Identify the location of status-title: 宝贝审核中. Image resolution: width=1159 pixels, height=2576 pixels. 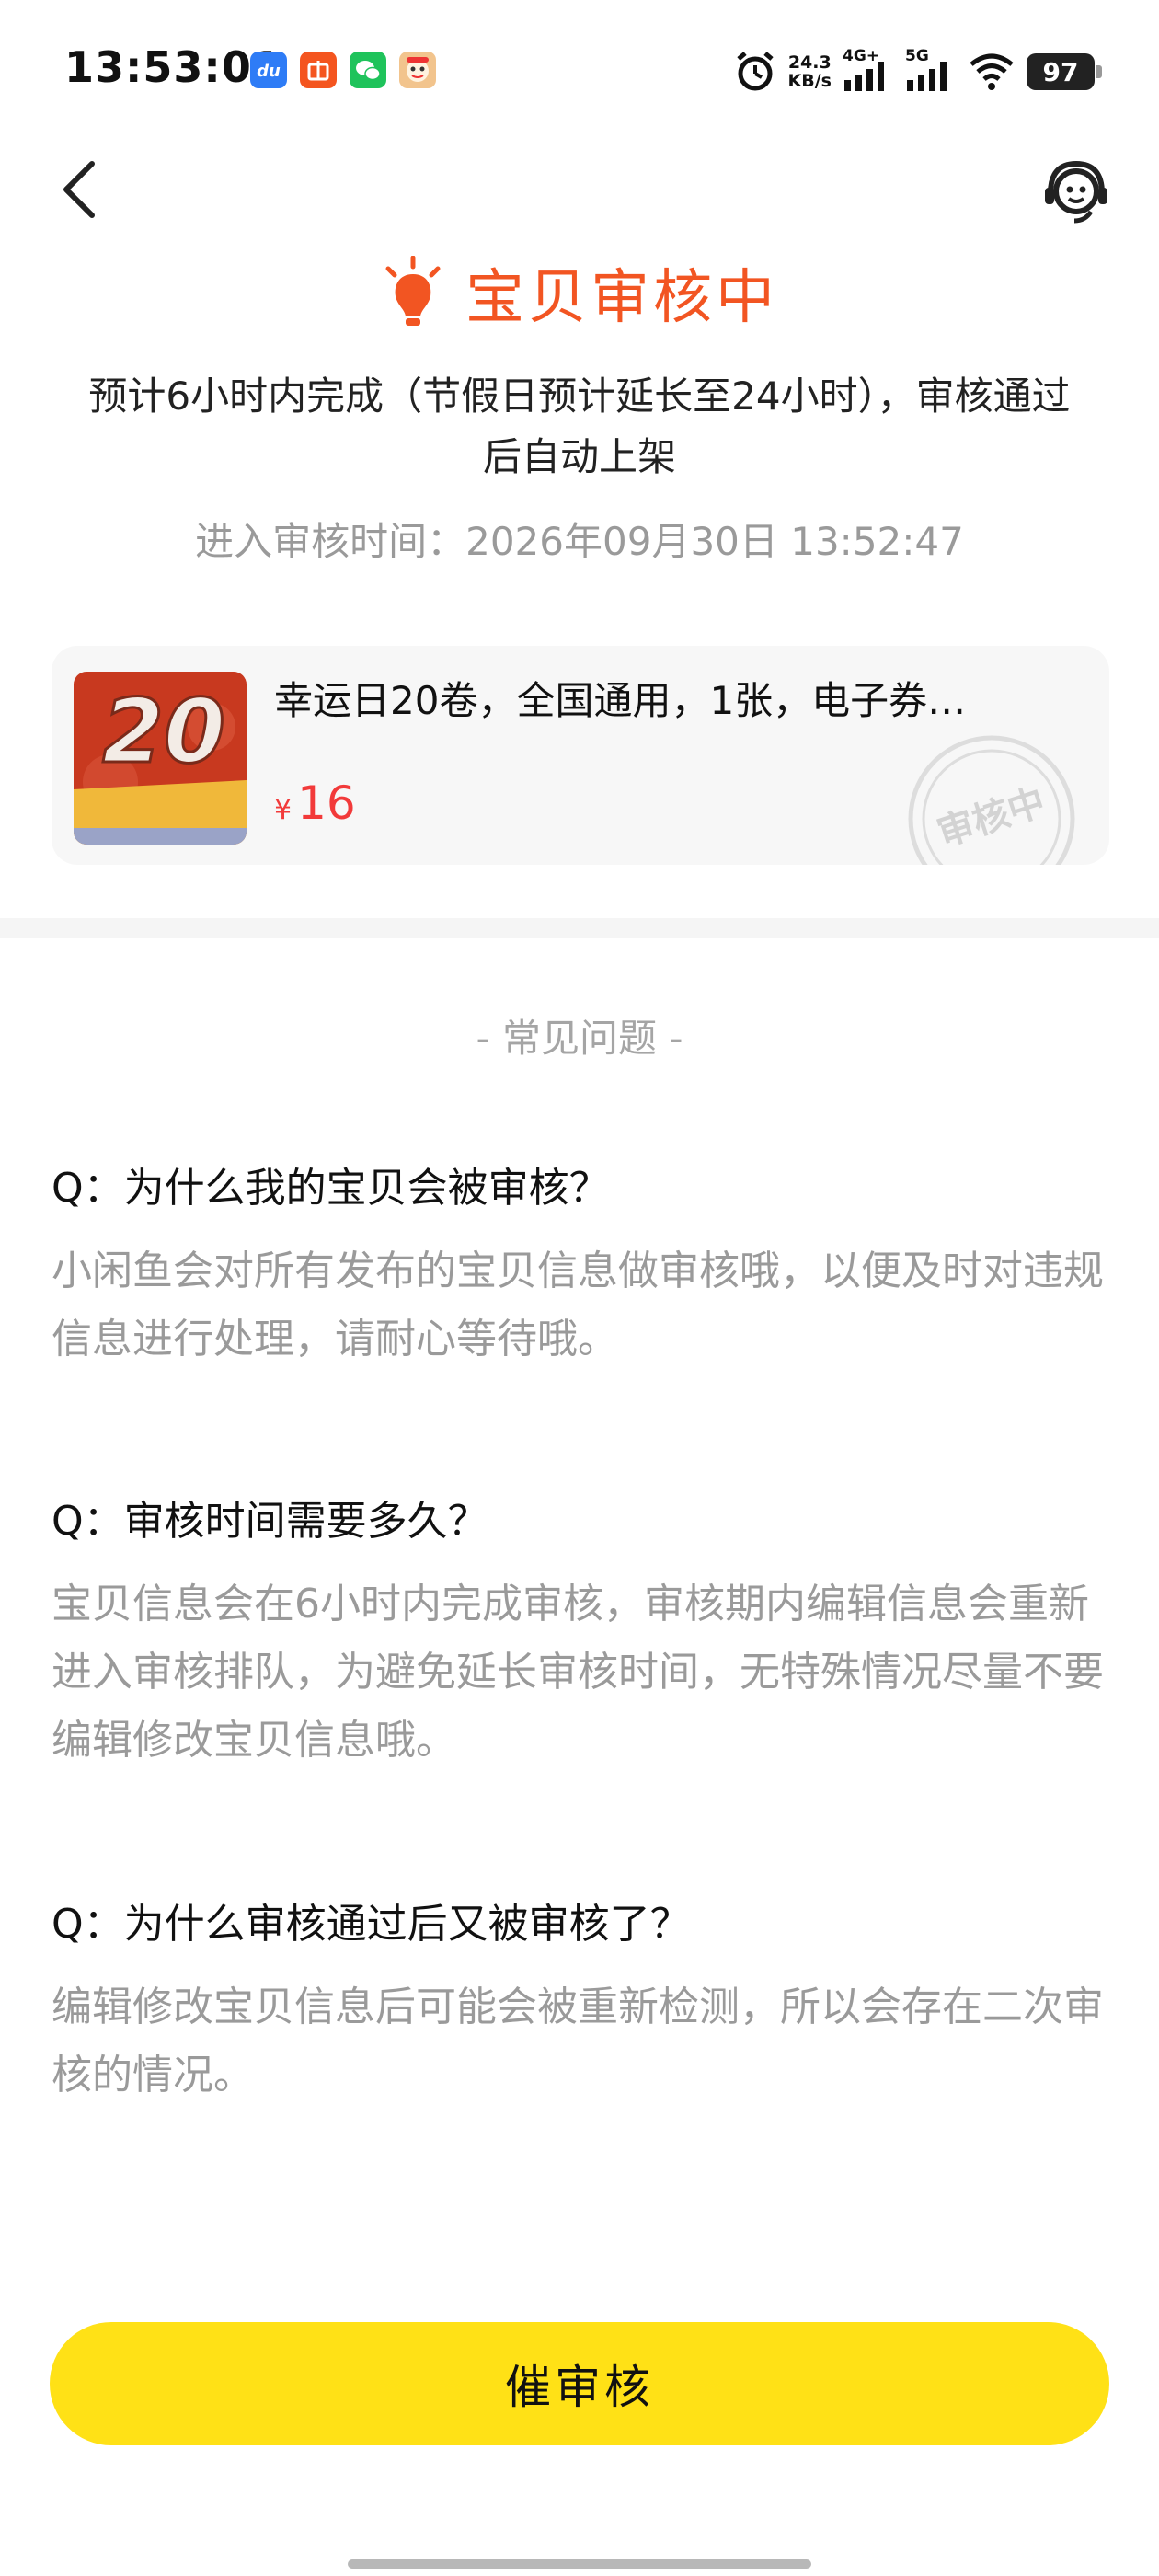
(621, 298).